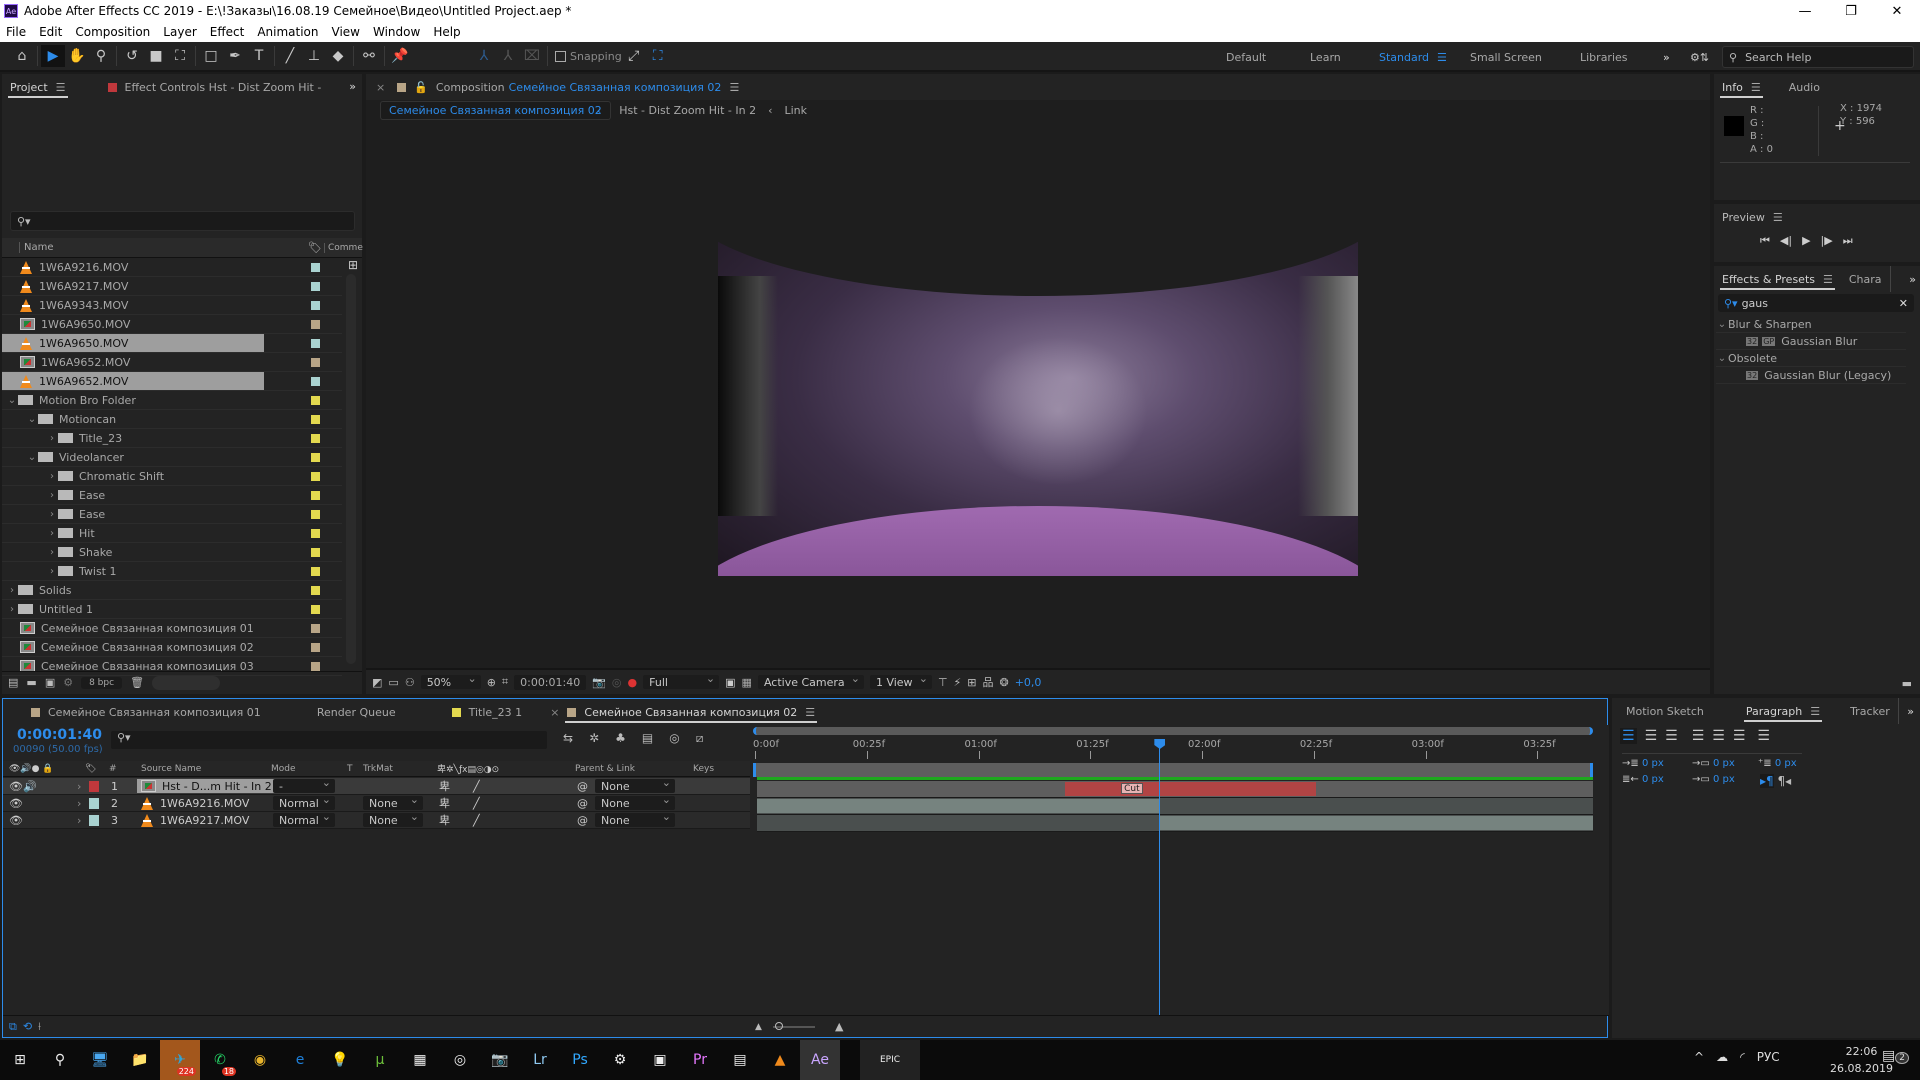 Image resolution: width=1920 pixels, height=1080 pixels. I want to click on quality-switch-icon: ╱, so click(476, 820).